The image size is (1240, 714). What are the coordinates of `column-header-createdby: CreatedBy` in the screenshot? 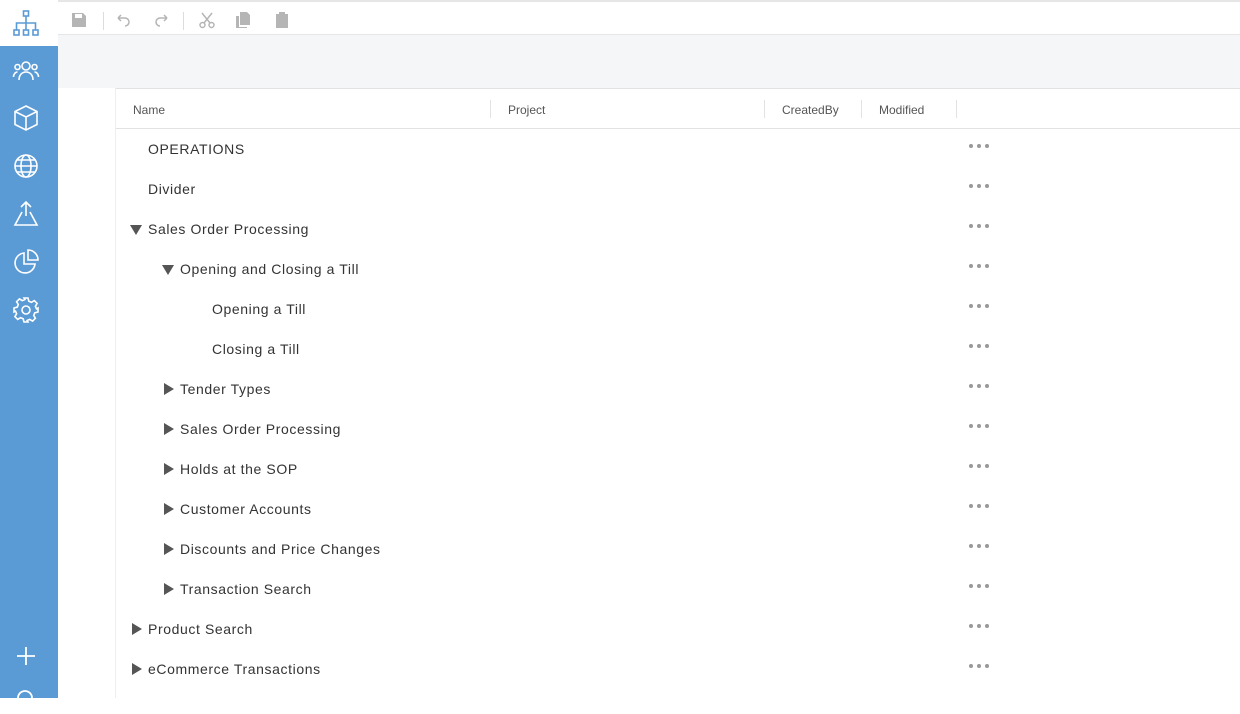 It's located at (810, 110).